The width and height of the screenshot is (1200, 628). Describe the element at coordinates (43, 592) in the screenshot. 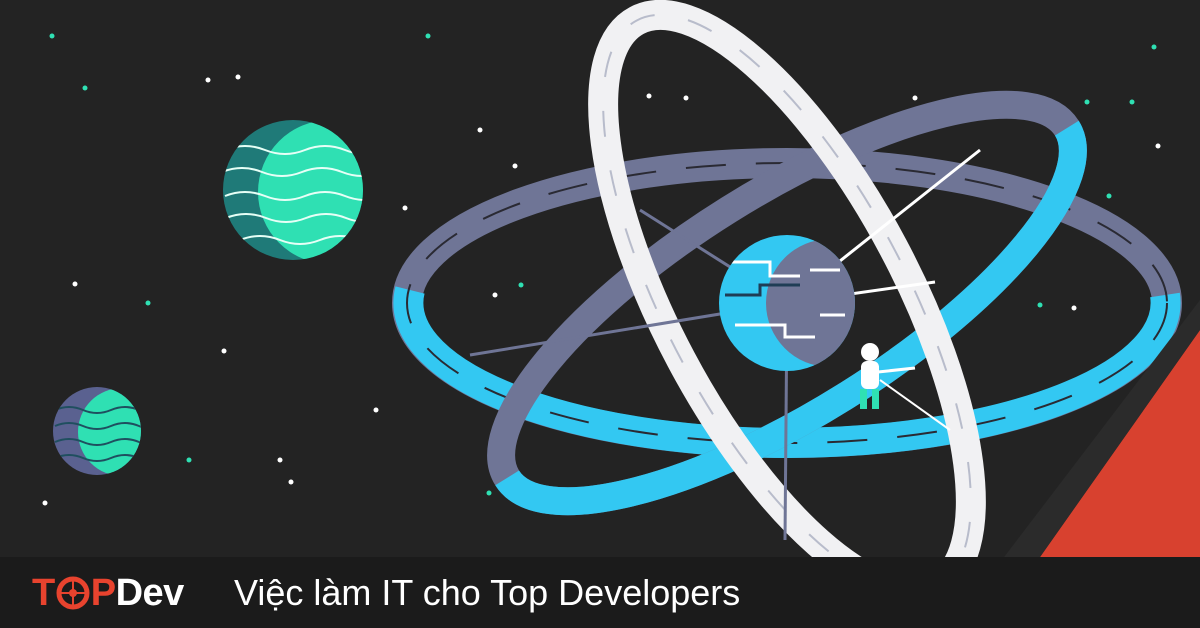

I see `logo-letter-t: T` at that location.